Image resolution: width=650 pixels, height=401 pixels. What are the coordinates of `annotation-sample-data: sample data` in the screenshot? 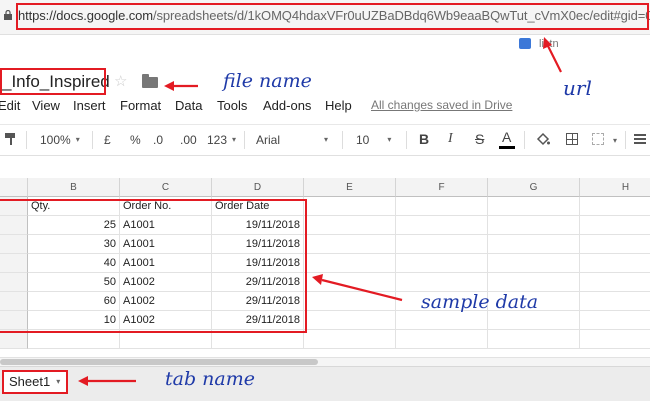 It's located at (480, 302).